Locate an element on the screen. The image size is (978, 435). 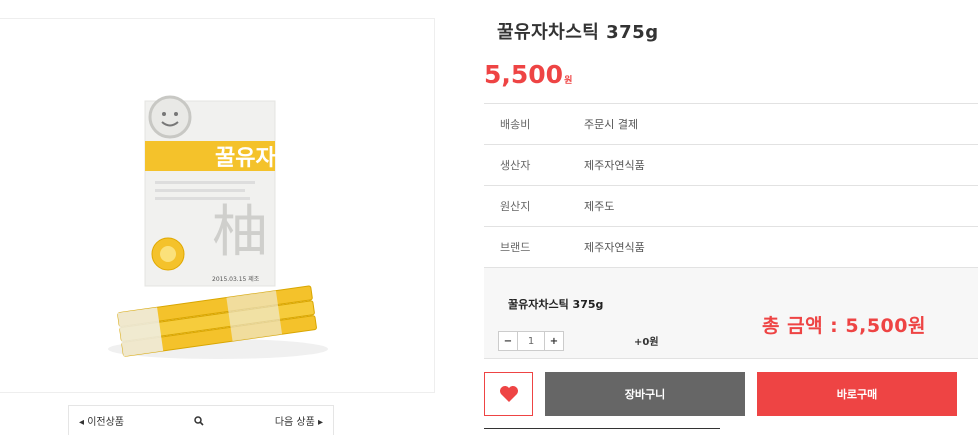
price-value: 5,500 is located at coordinates (524, 74).